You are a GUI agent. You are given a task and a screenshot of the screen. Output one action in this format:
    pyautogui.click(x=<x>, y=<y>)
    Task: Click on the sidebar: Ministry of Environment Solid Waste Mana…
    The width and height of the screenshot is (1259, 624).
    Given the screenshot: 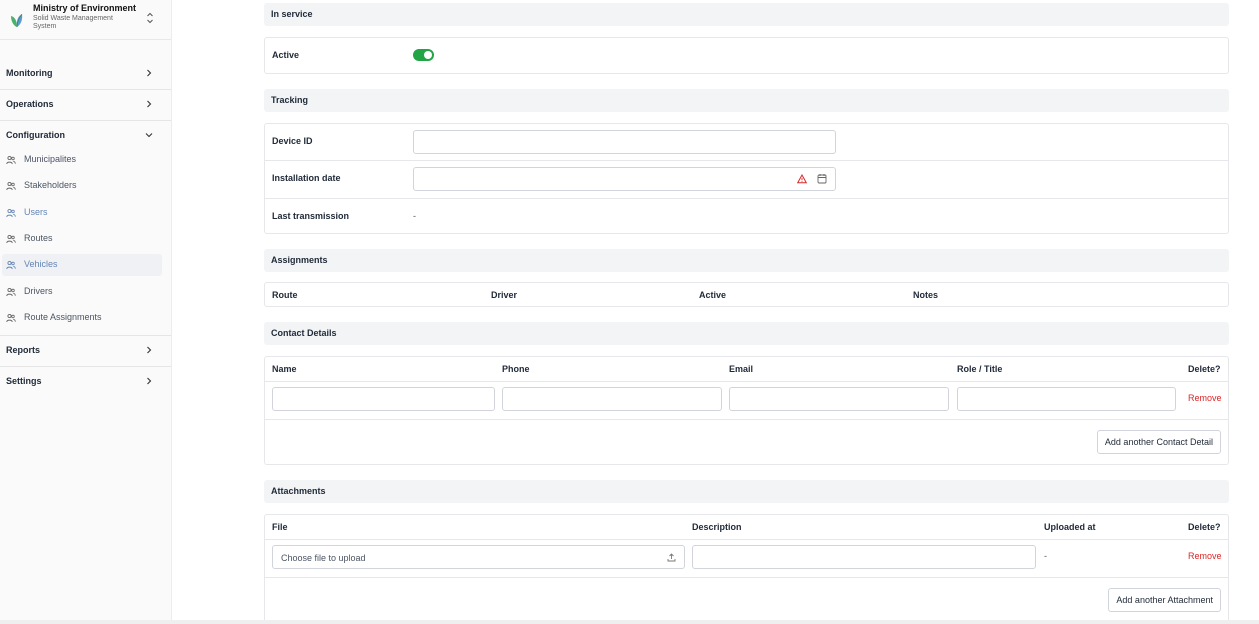 What is the action you would take?
    pyautogui.click(x=86, y=312)
    